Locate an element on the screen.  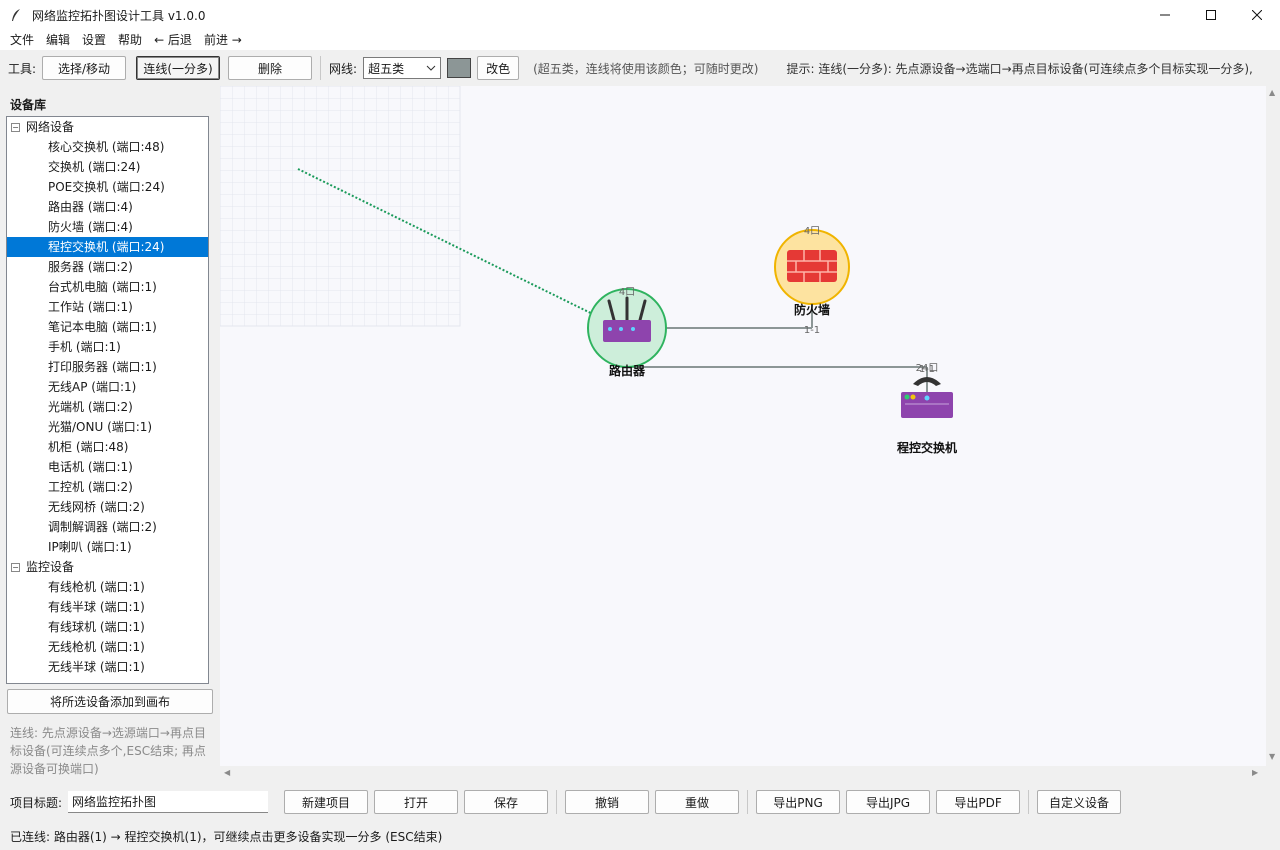
tree-item: 服务器 (端口:2) is located at coordinates (107, 267).